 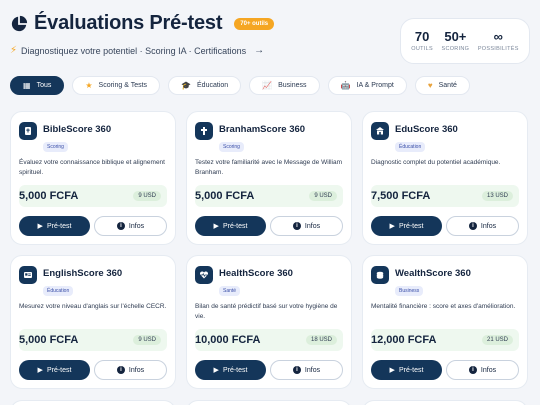 What do you see at coordinates (269, 340) in the screenshot?
I see `price-box: 10,000 FCFA 18 USD` at bounding box center [269, 340].